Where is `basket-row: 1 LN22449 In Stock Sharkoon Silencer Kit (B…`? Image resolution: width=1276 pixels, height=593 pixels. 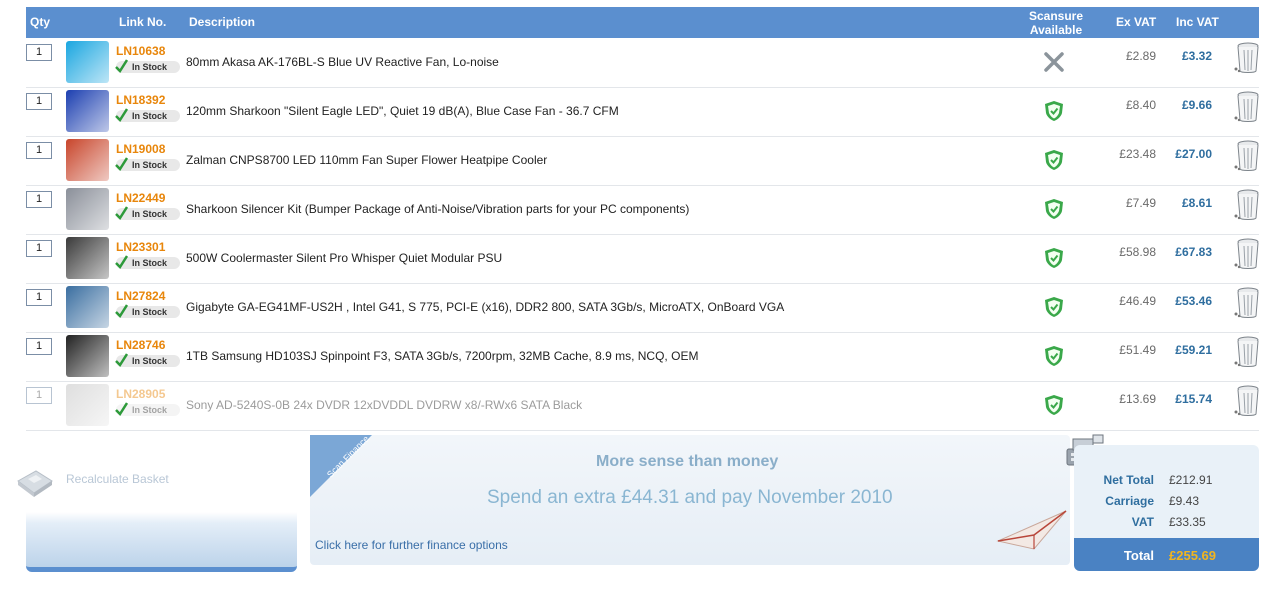 basket-row: 1 LN22449 In Stock Sharkoon Silencer Kit (B… is located at coordinates (642, 210).